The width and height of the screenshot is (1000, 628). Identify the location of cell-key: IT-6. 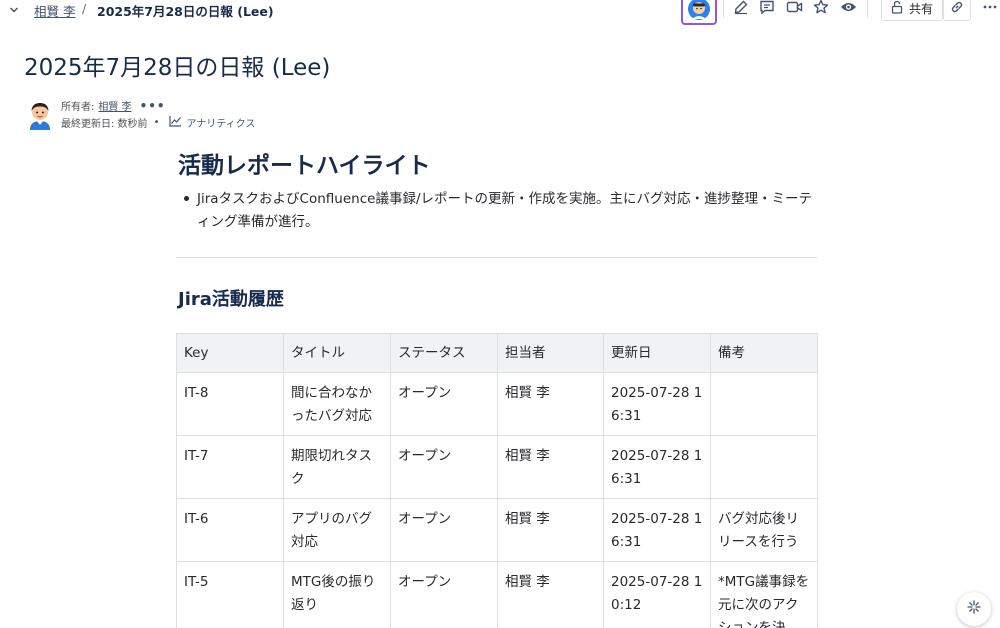
(230, 530).